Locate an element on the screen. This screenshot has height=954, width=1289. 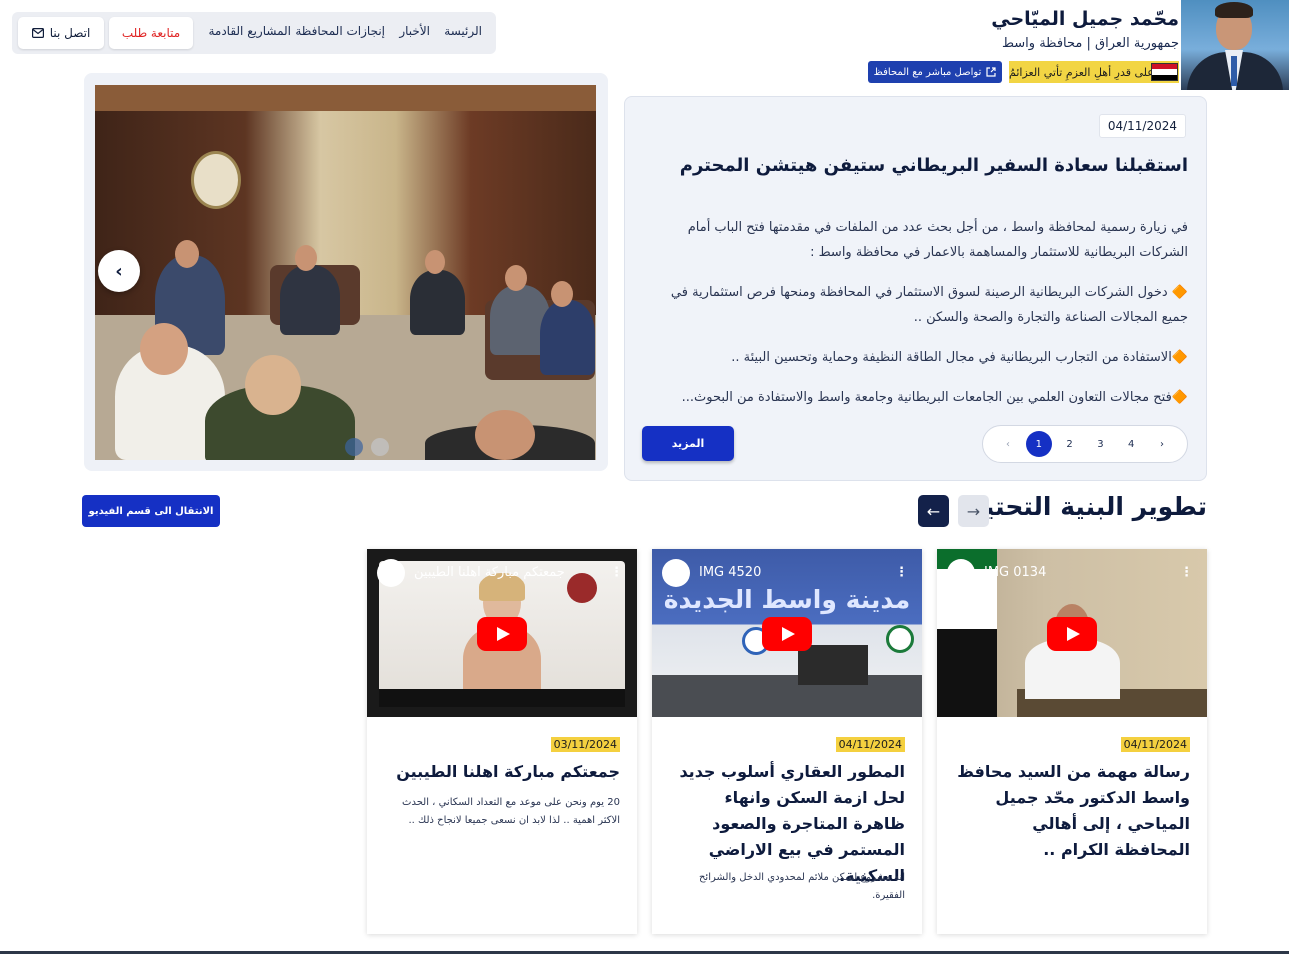
province-emblem is located at coordinates (216, 180).